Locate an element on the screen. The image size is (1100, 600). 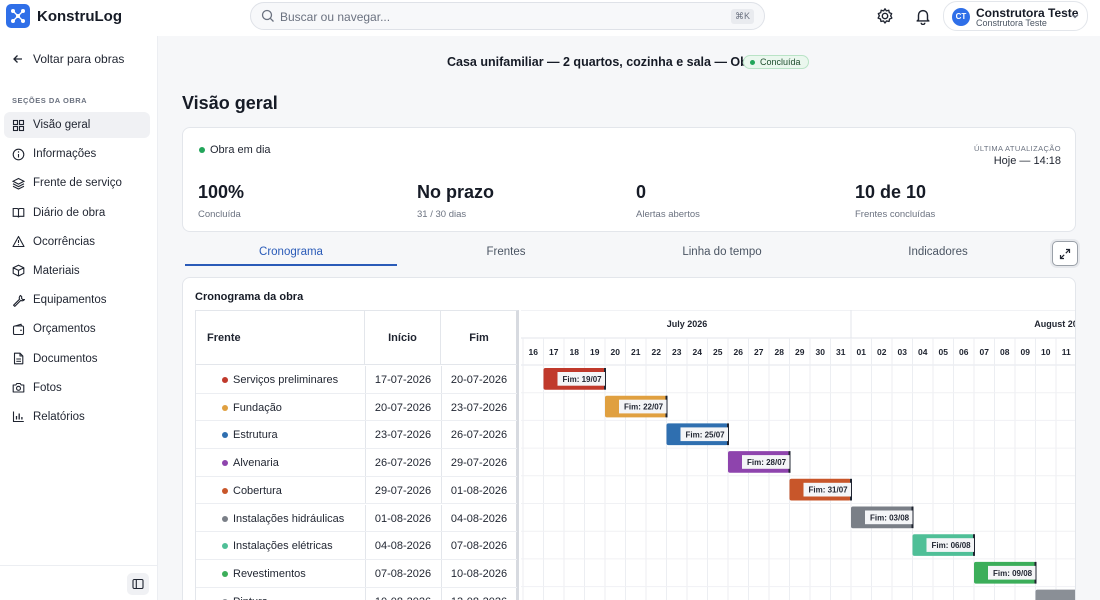
sidebar-item-informacoes: Informações is located at coordinates (77, 154).